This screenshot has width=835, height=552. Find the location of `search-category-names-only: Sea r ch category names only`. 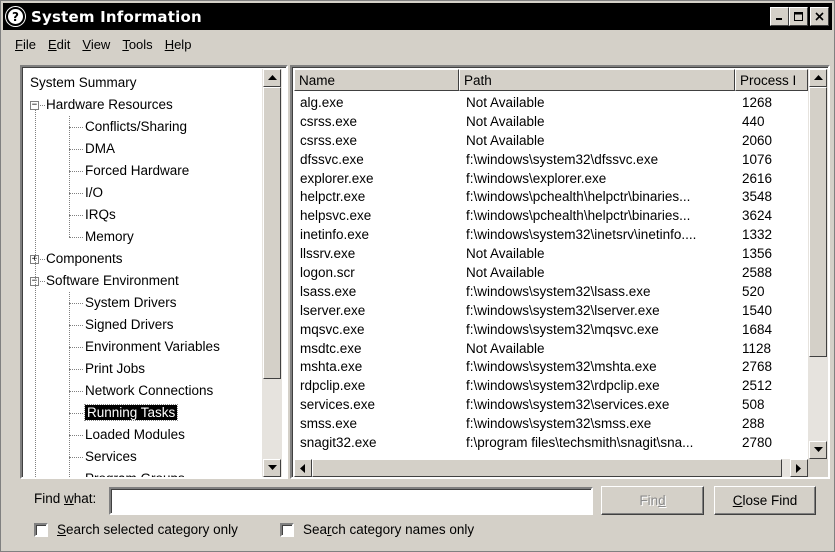

search-category-names-only: Sea r ch category names only is located at coordinates (377, 529).